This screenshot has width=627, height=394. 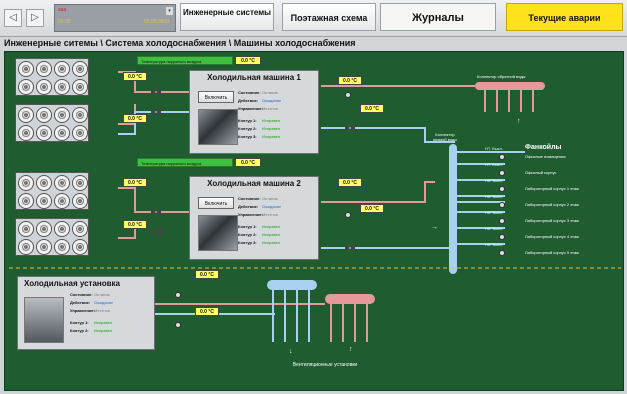 What do you see at coordinates (552, 188) in the screenshot?
I see `fancoil-name: Лабораторный корпус 1 этаж` at bounding box center [552, 188].